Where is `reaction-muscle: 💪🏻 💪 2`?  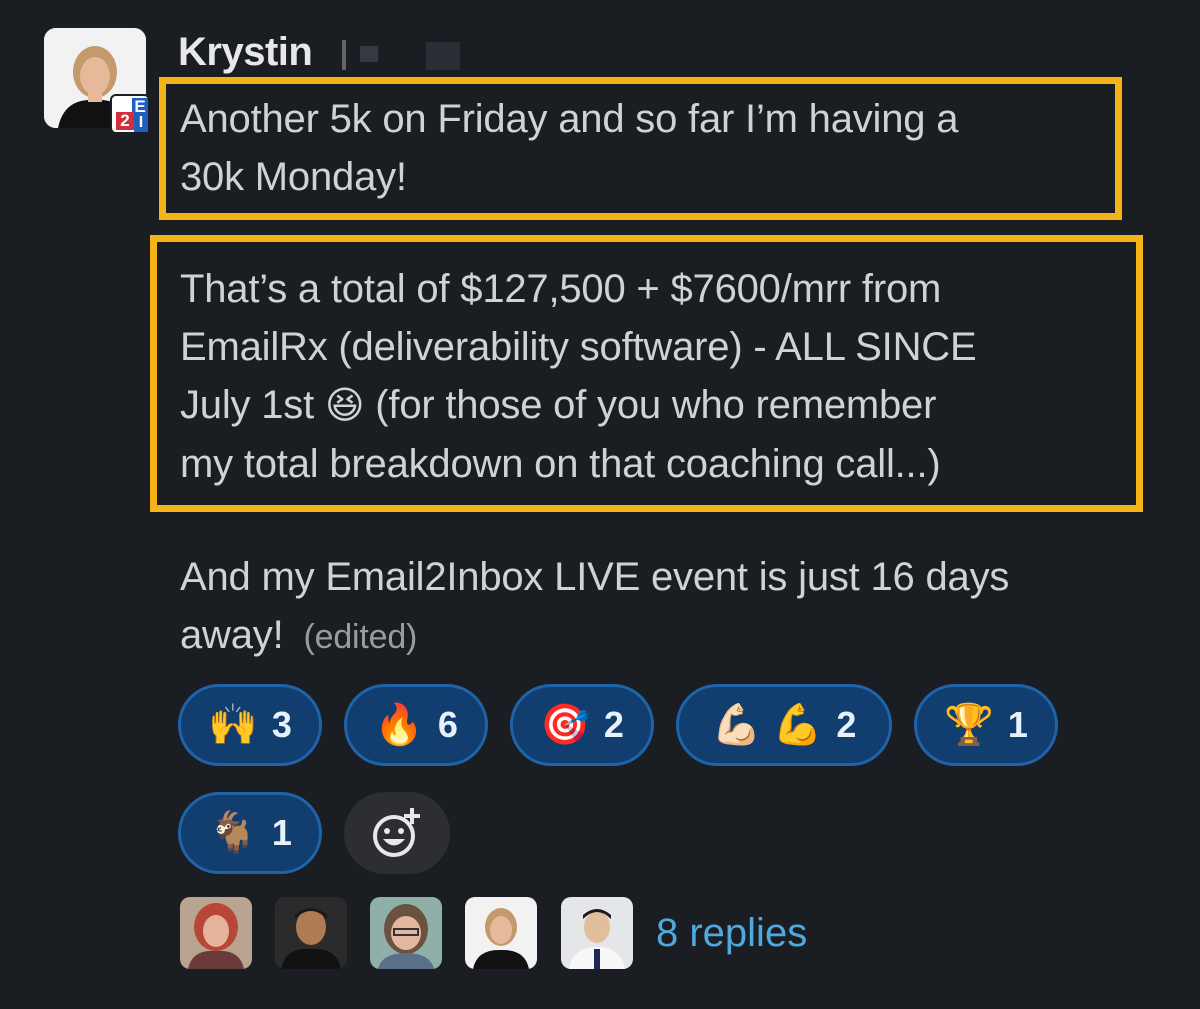 reaction-muscle: 💪🏻 💪 2 is located at coordinates (784, 725).